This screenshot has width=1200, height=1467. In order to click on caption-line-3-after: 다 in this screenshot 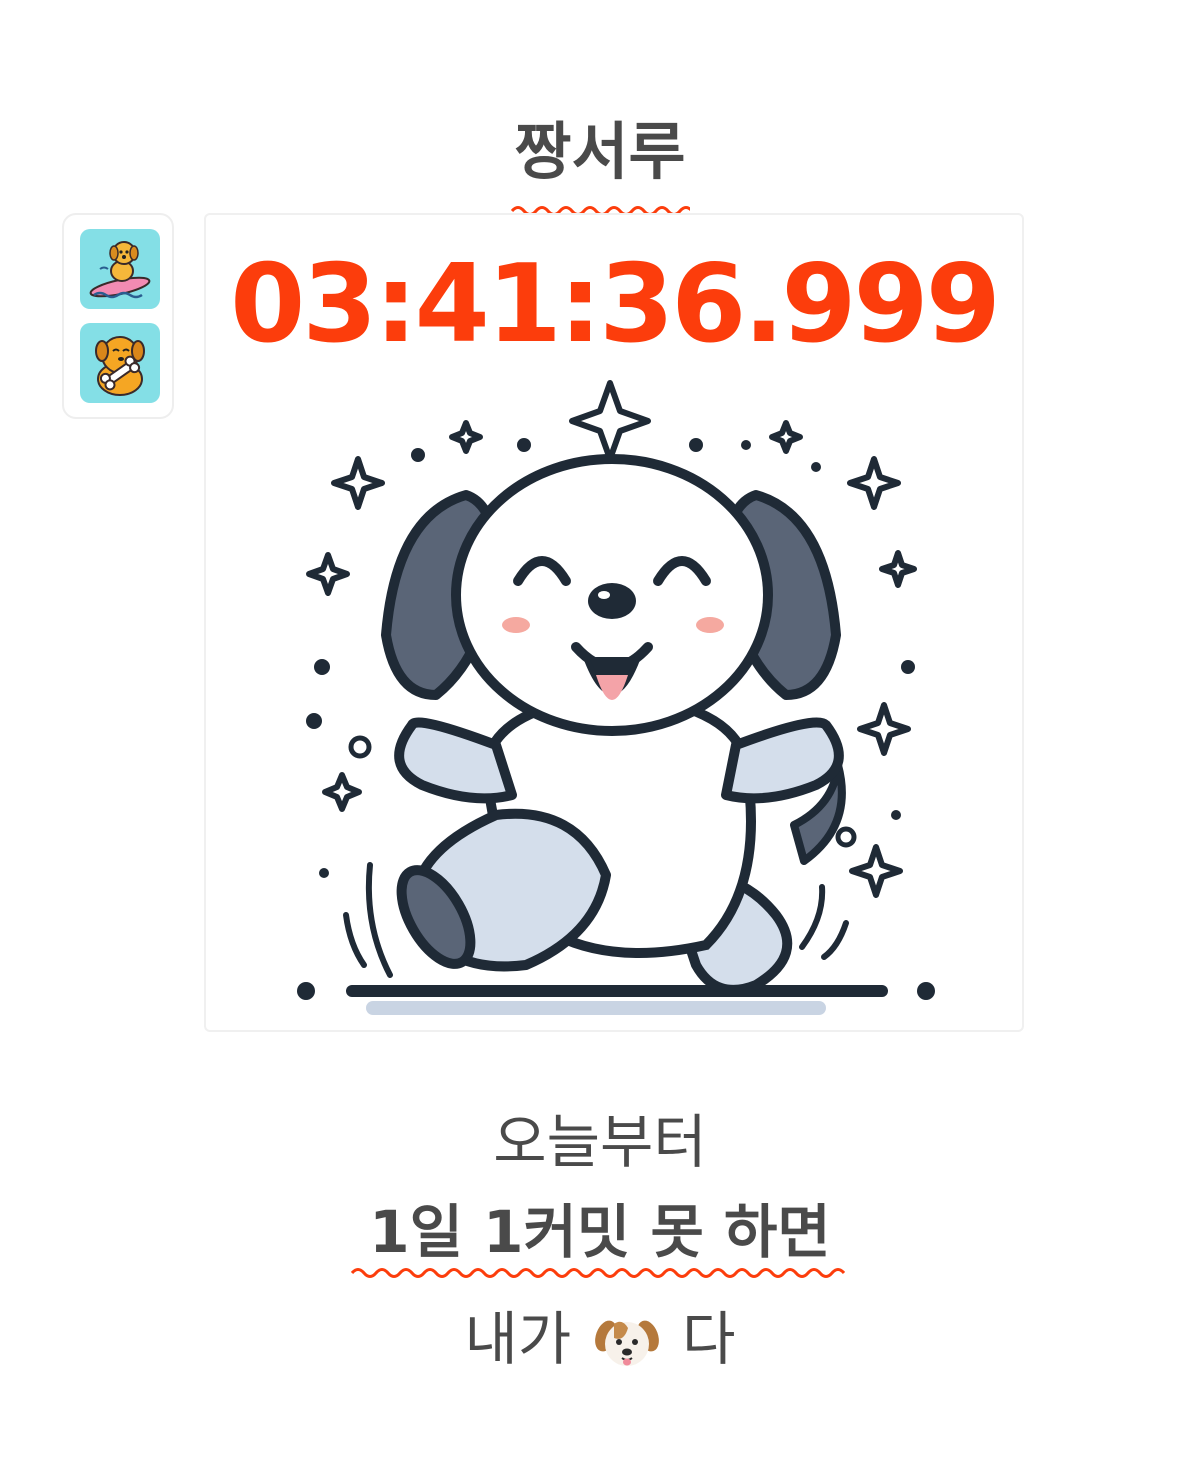, I will do `click(709, 1339)`.